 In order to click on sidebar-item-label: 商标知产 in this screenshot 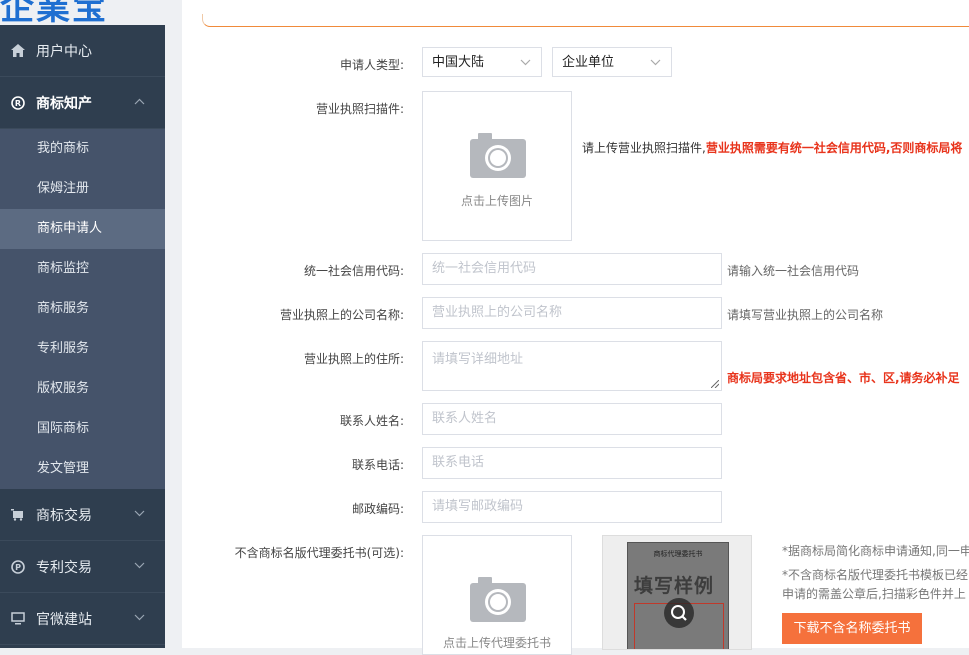, I will do `click(64, 103)`.